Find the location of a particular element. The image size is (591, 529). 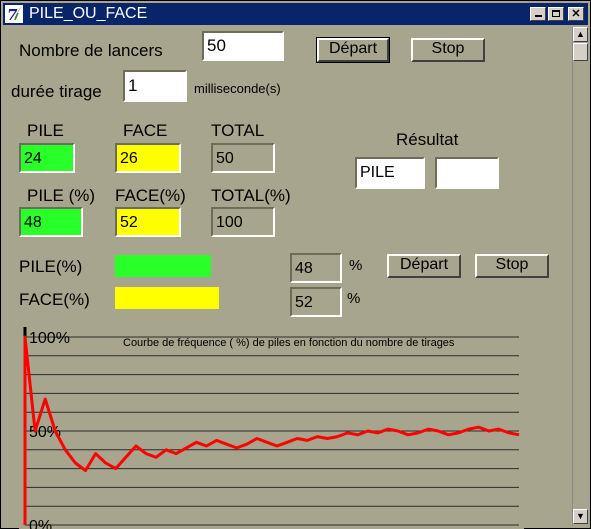

title-bar: 7 PILE_OU_FACE ✕ is located at coordinates (295, 14).